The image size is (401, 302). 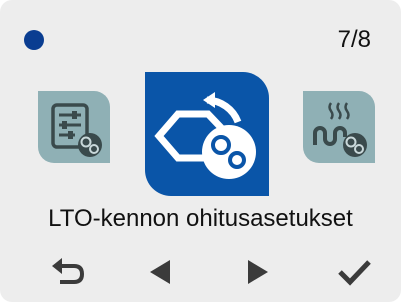 I want to click on confirm-button, so click(x=354, y=272).